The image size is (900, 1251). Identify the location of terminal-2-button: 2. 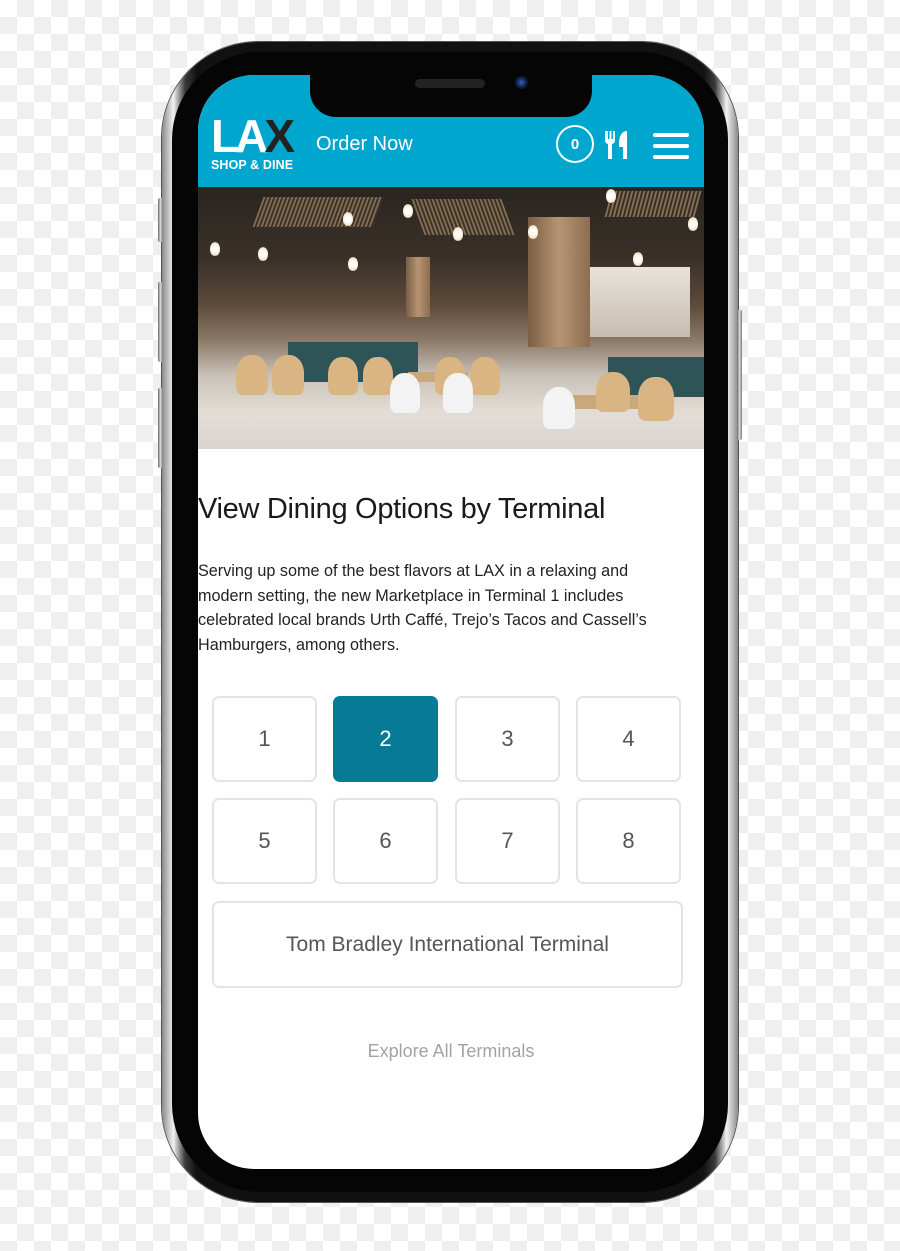
(385, 739).